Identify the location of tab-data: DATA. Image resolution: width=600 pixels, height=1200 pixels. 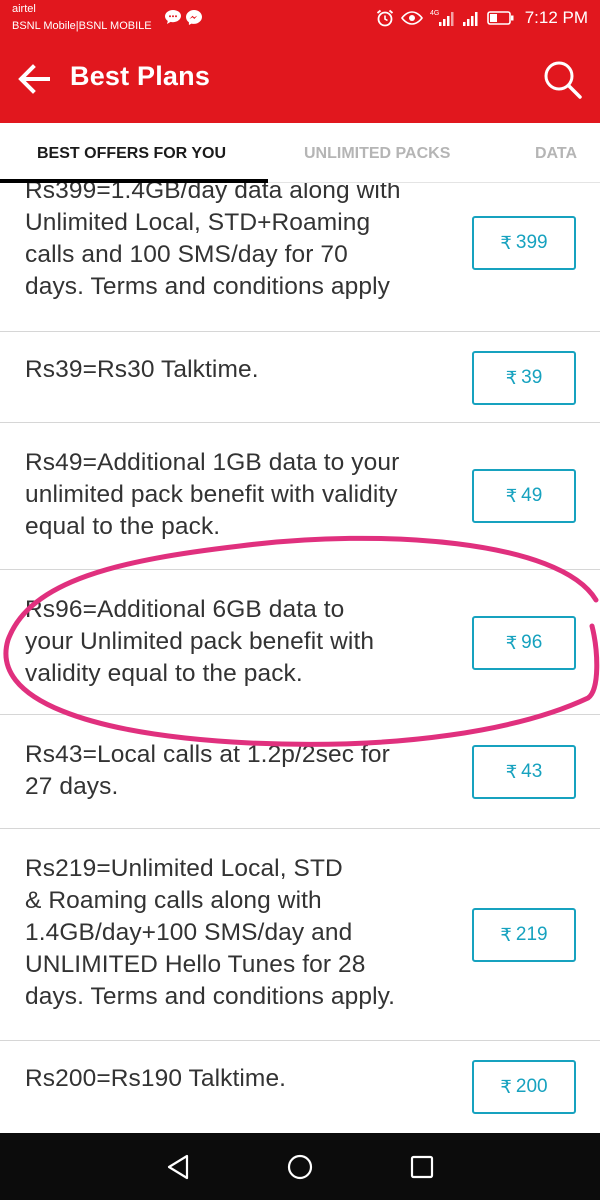
(556, 154).